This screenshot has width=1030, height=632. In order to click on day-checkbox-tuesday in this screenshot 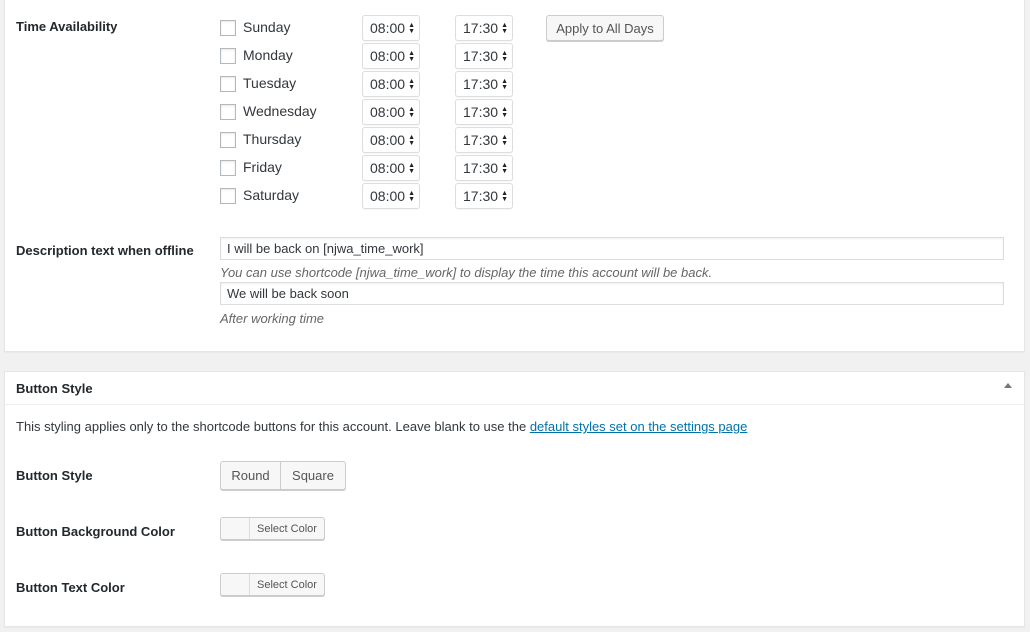, I will do `click(228, 84)`.